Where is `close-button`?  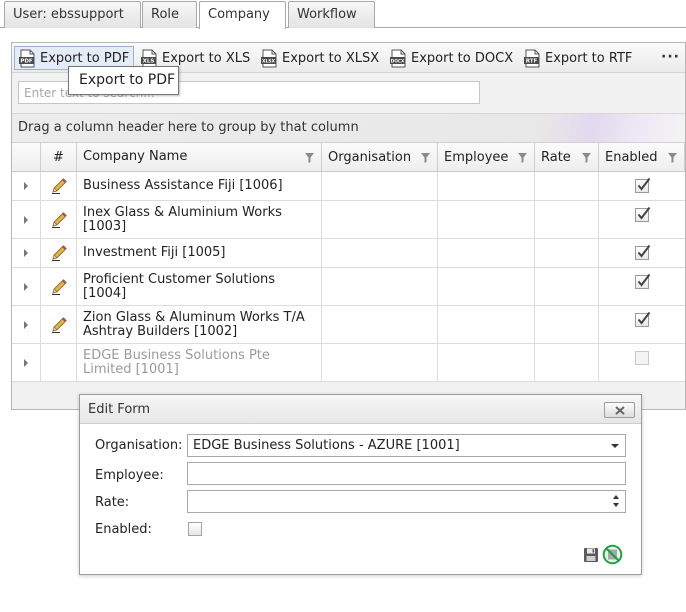
close-button is located at coordinates (619, 410).